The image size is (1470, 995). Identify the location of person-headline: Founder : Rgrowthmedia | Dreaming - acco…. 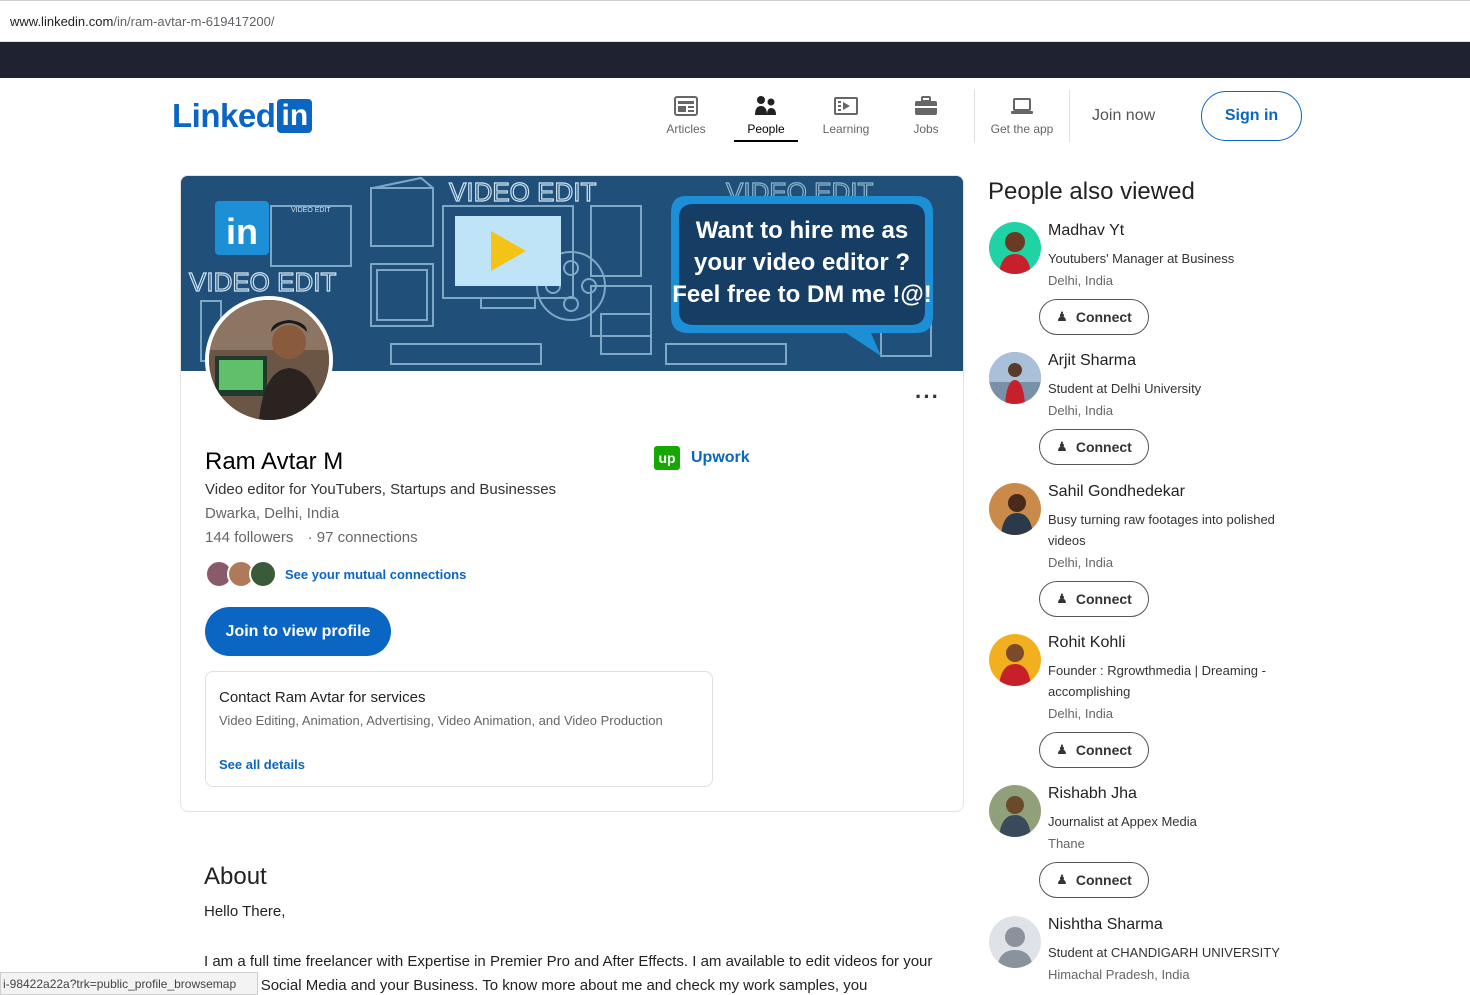
(1157, 681).